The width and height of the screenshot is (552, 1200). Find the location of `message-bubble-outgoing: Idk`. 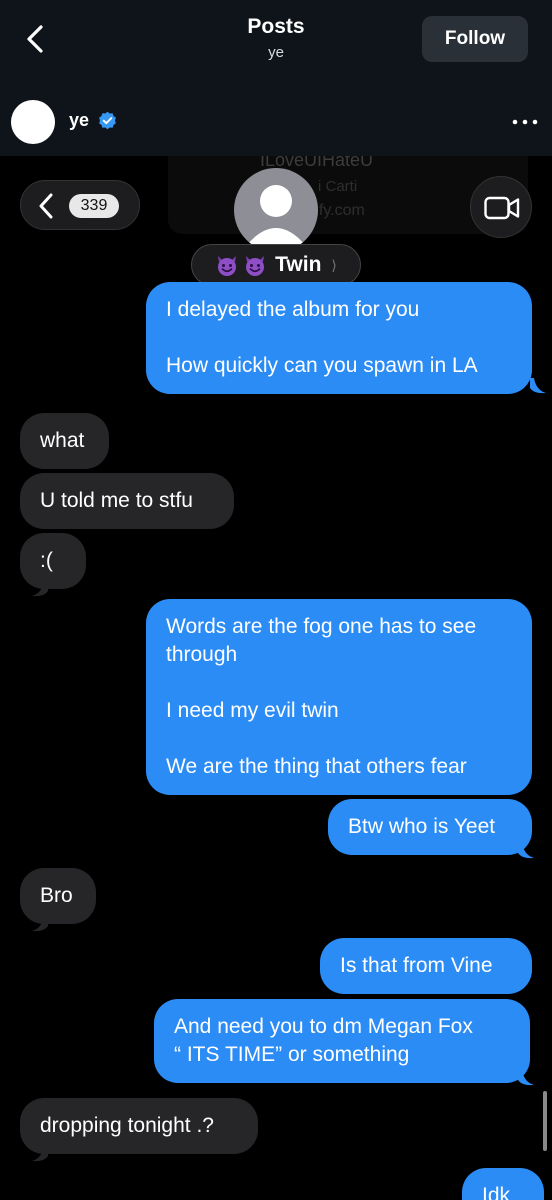

message-bubble-outgoing: Idk is located at coordinates (503, 1184).